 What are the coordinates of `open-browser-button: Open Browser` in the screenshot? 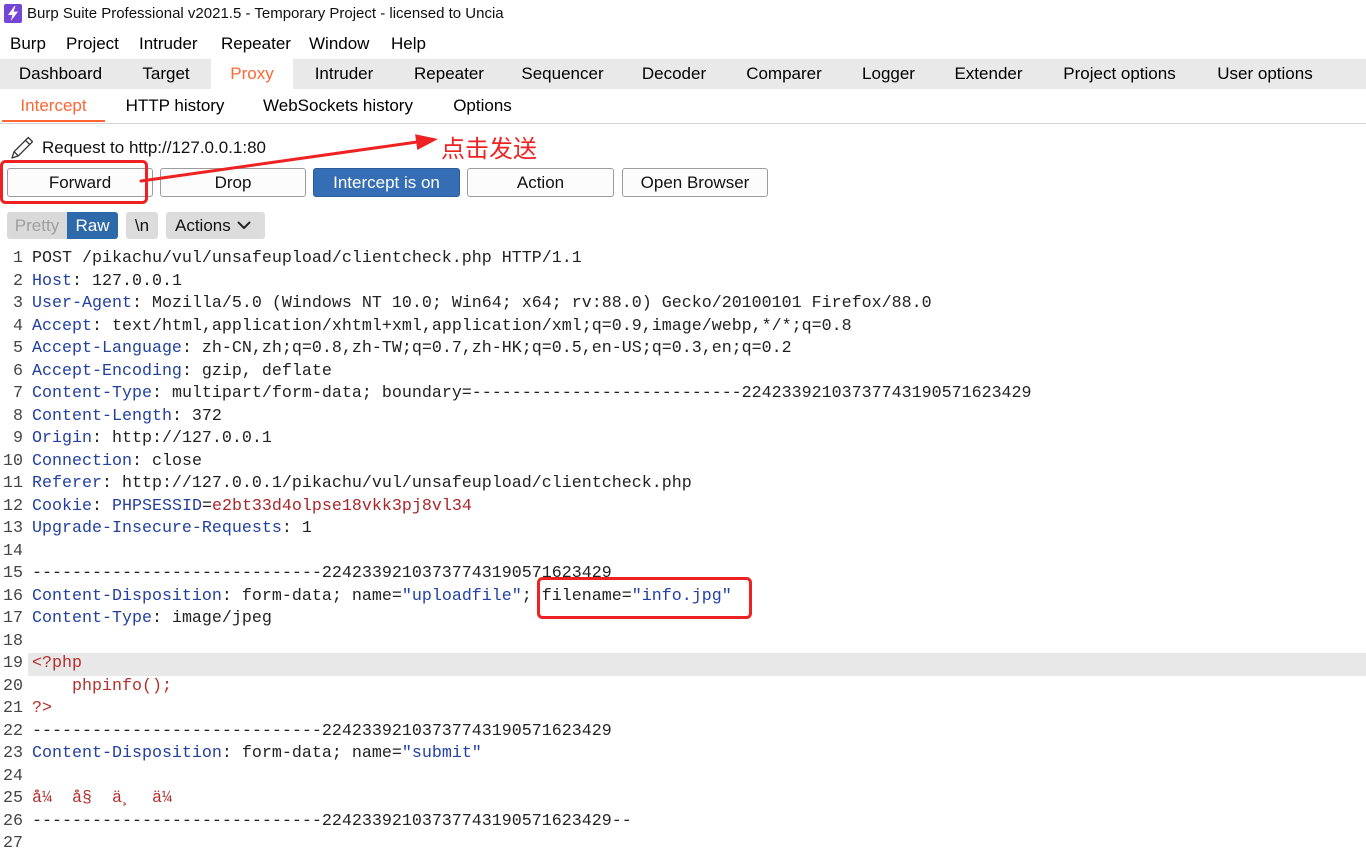 It's located at (695, 182).